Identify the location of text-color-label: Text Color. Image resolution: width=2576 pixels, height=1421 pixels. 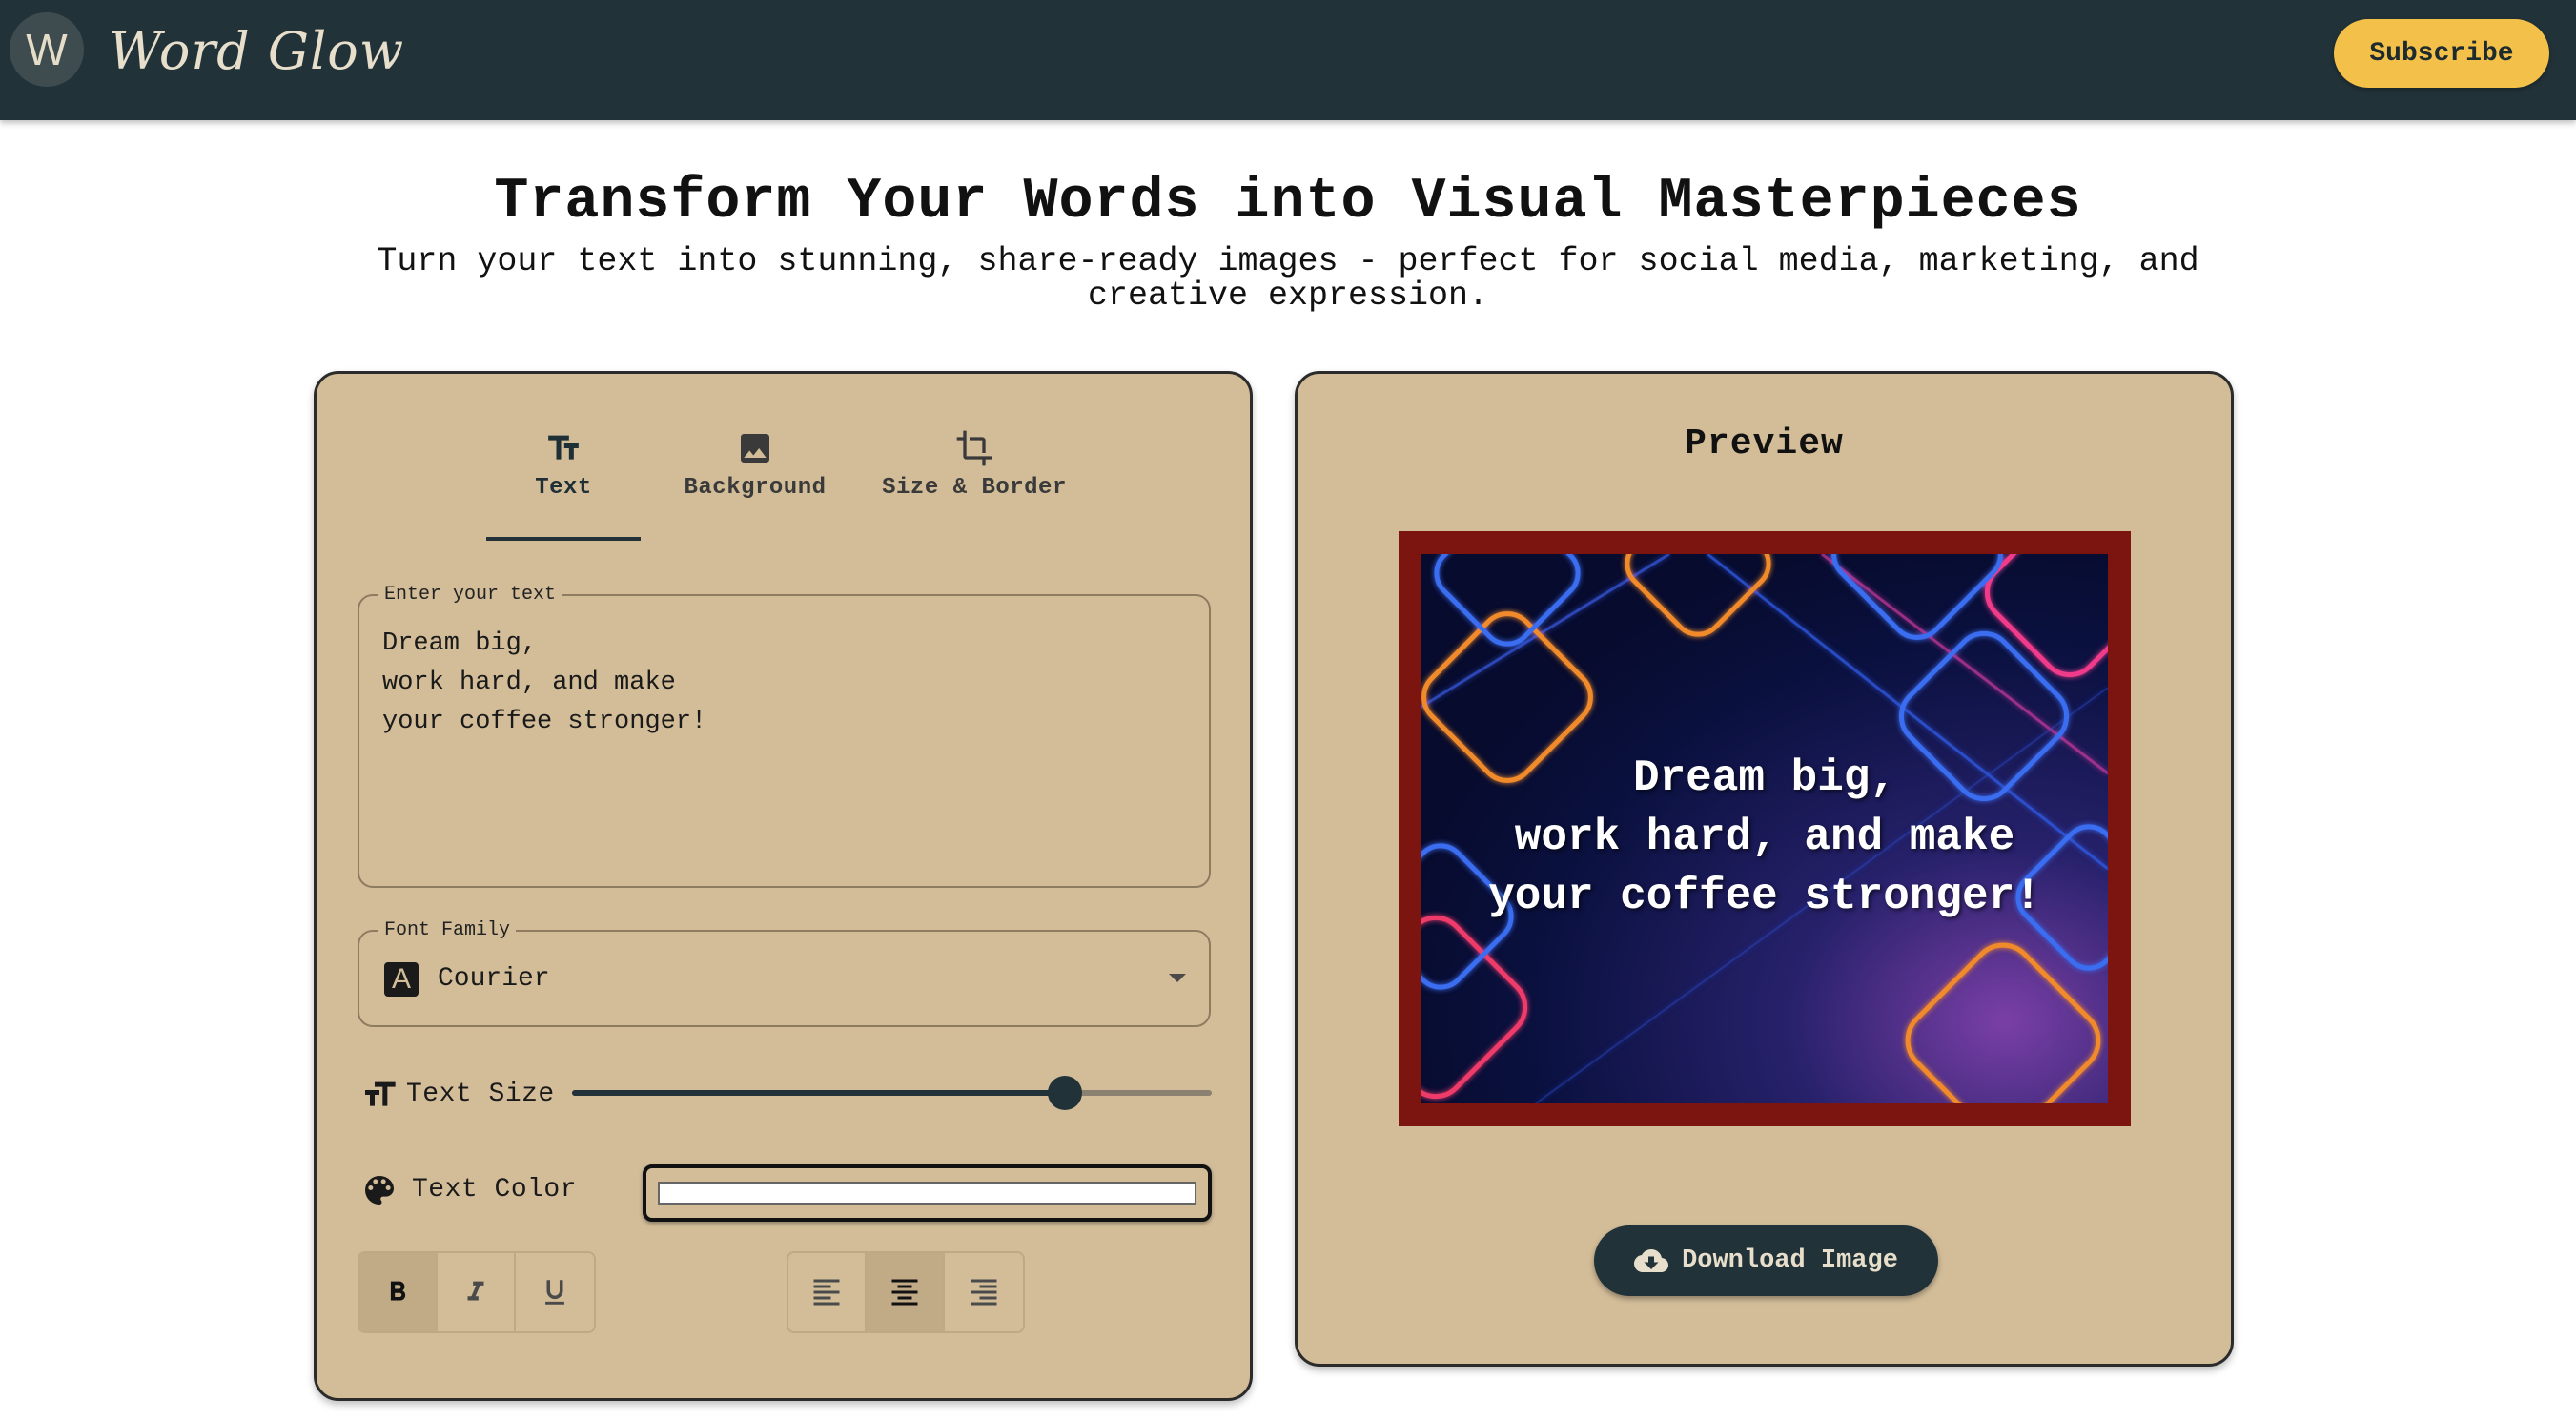
(495, 1190).